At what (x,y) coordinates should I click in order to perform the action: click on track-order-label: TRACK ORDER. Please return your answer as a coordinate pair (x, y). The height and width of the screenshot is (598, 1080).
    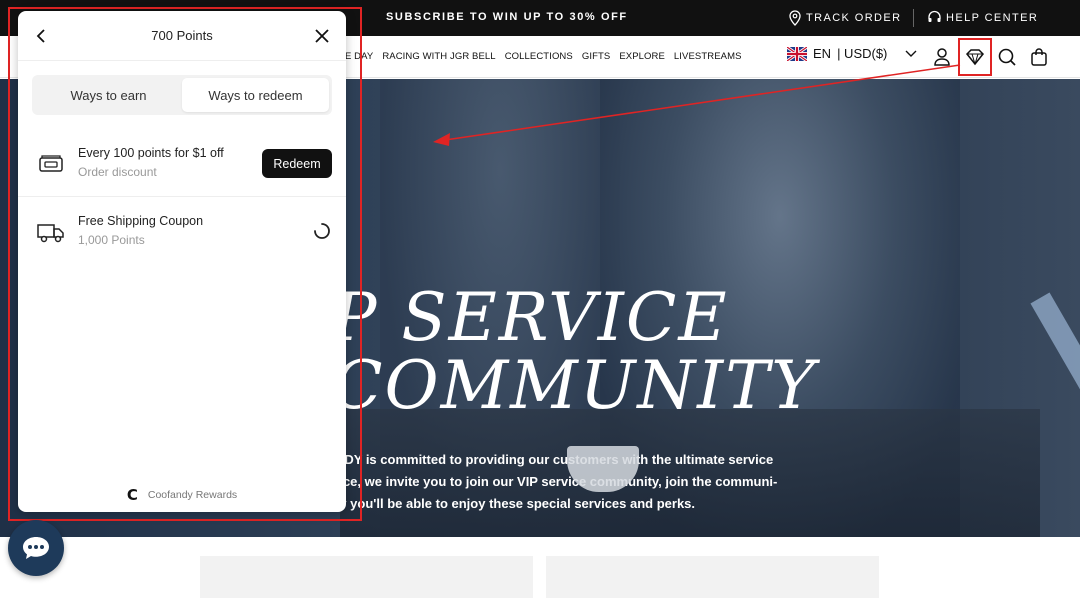
    Looking at the image, I should click on (854, 18).